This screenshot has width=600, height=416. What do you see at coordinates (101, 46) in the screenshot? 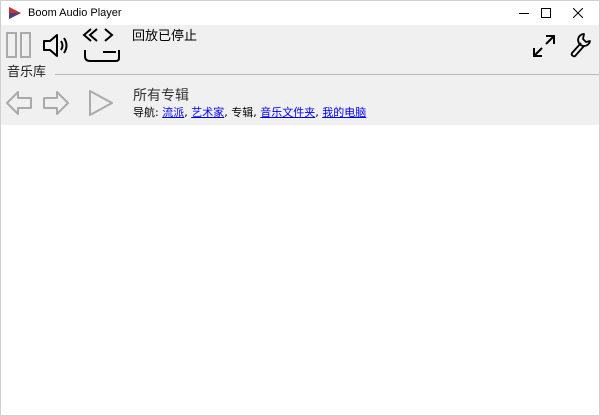
I see `repeat-icon` at bounding box center [101, 46].